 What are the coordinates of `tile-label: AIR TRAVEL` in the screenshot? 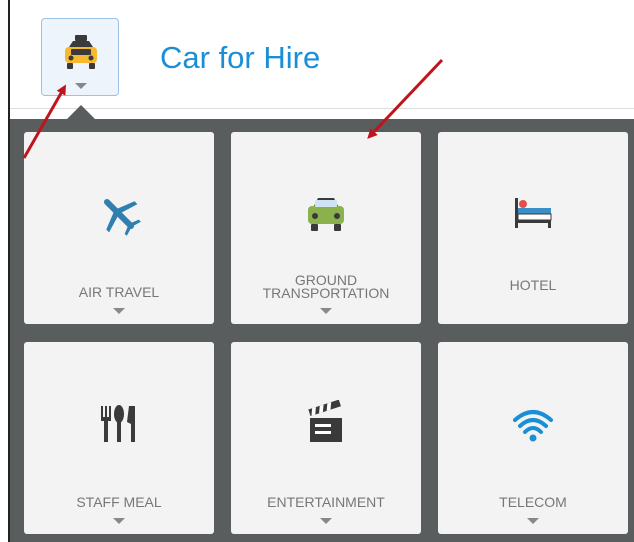 It's located at (119, 292).